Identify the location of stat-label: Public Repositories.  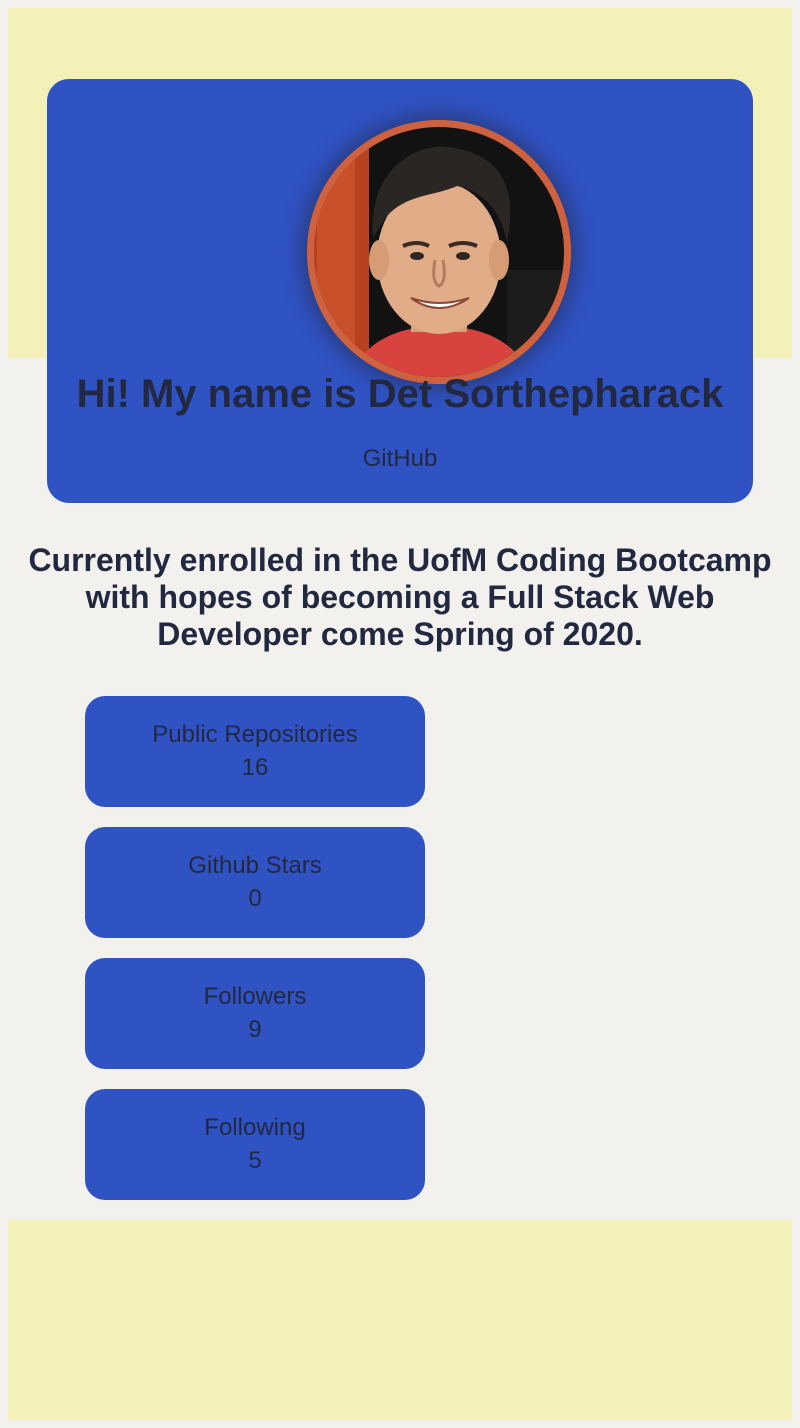
(255, 734).